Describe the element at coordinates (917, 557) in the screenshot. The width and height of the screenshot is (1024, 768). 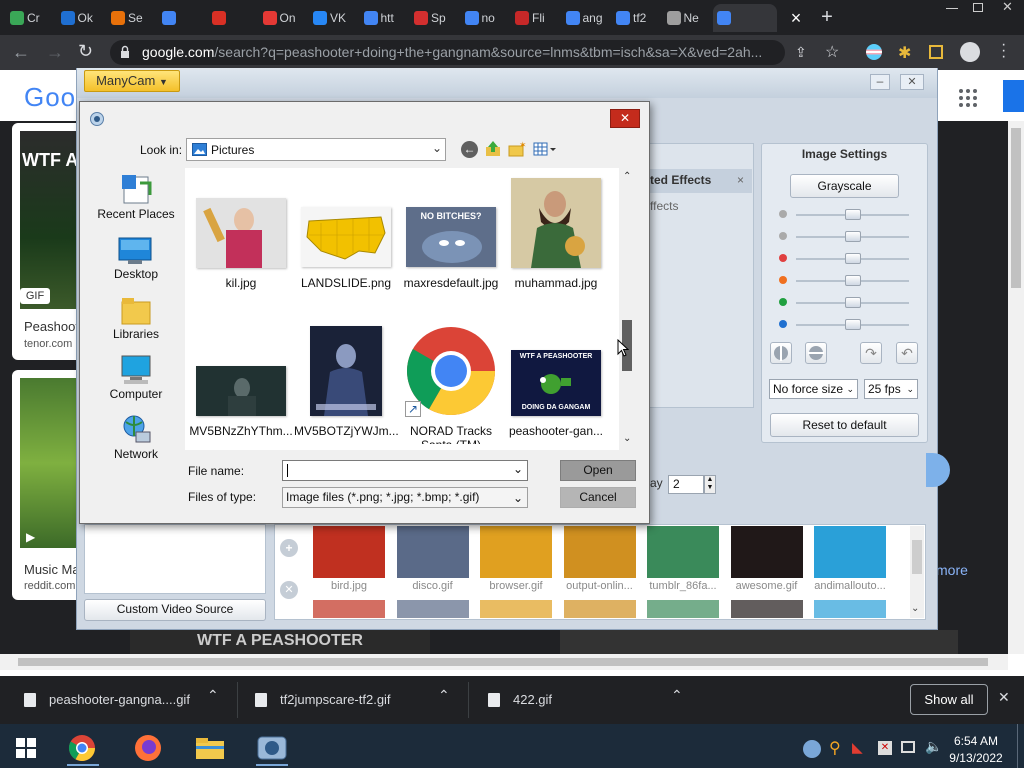
I see `gallery-scrollbar-thumb` at that location.